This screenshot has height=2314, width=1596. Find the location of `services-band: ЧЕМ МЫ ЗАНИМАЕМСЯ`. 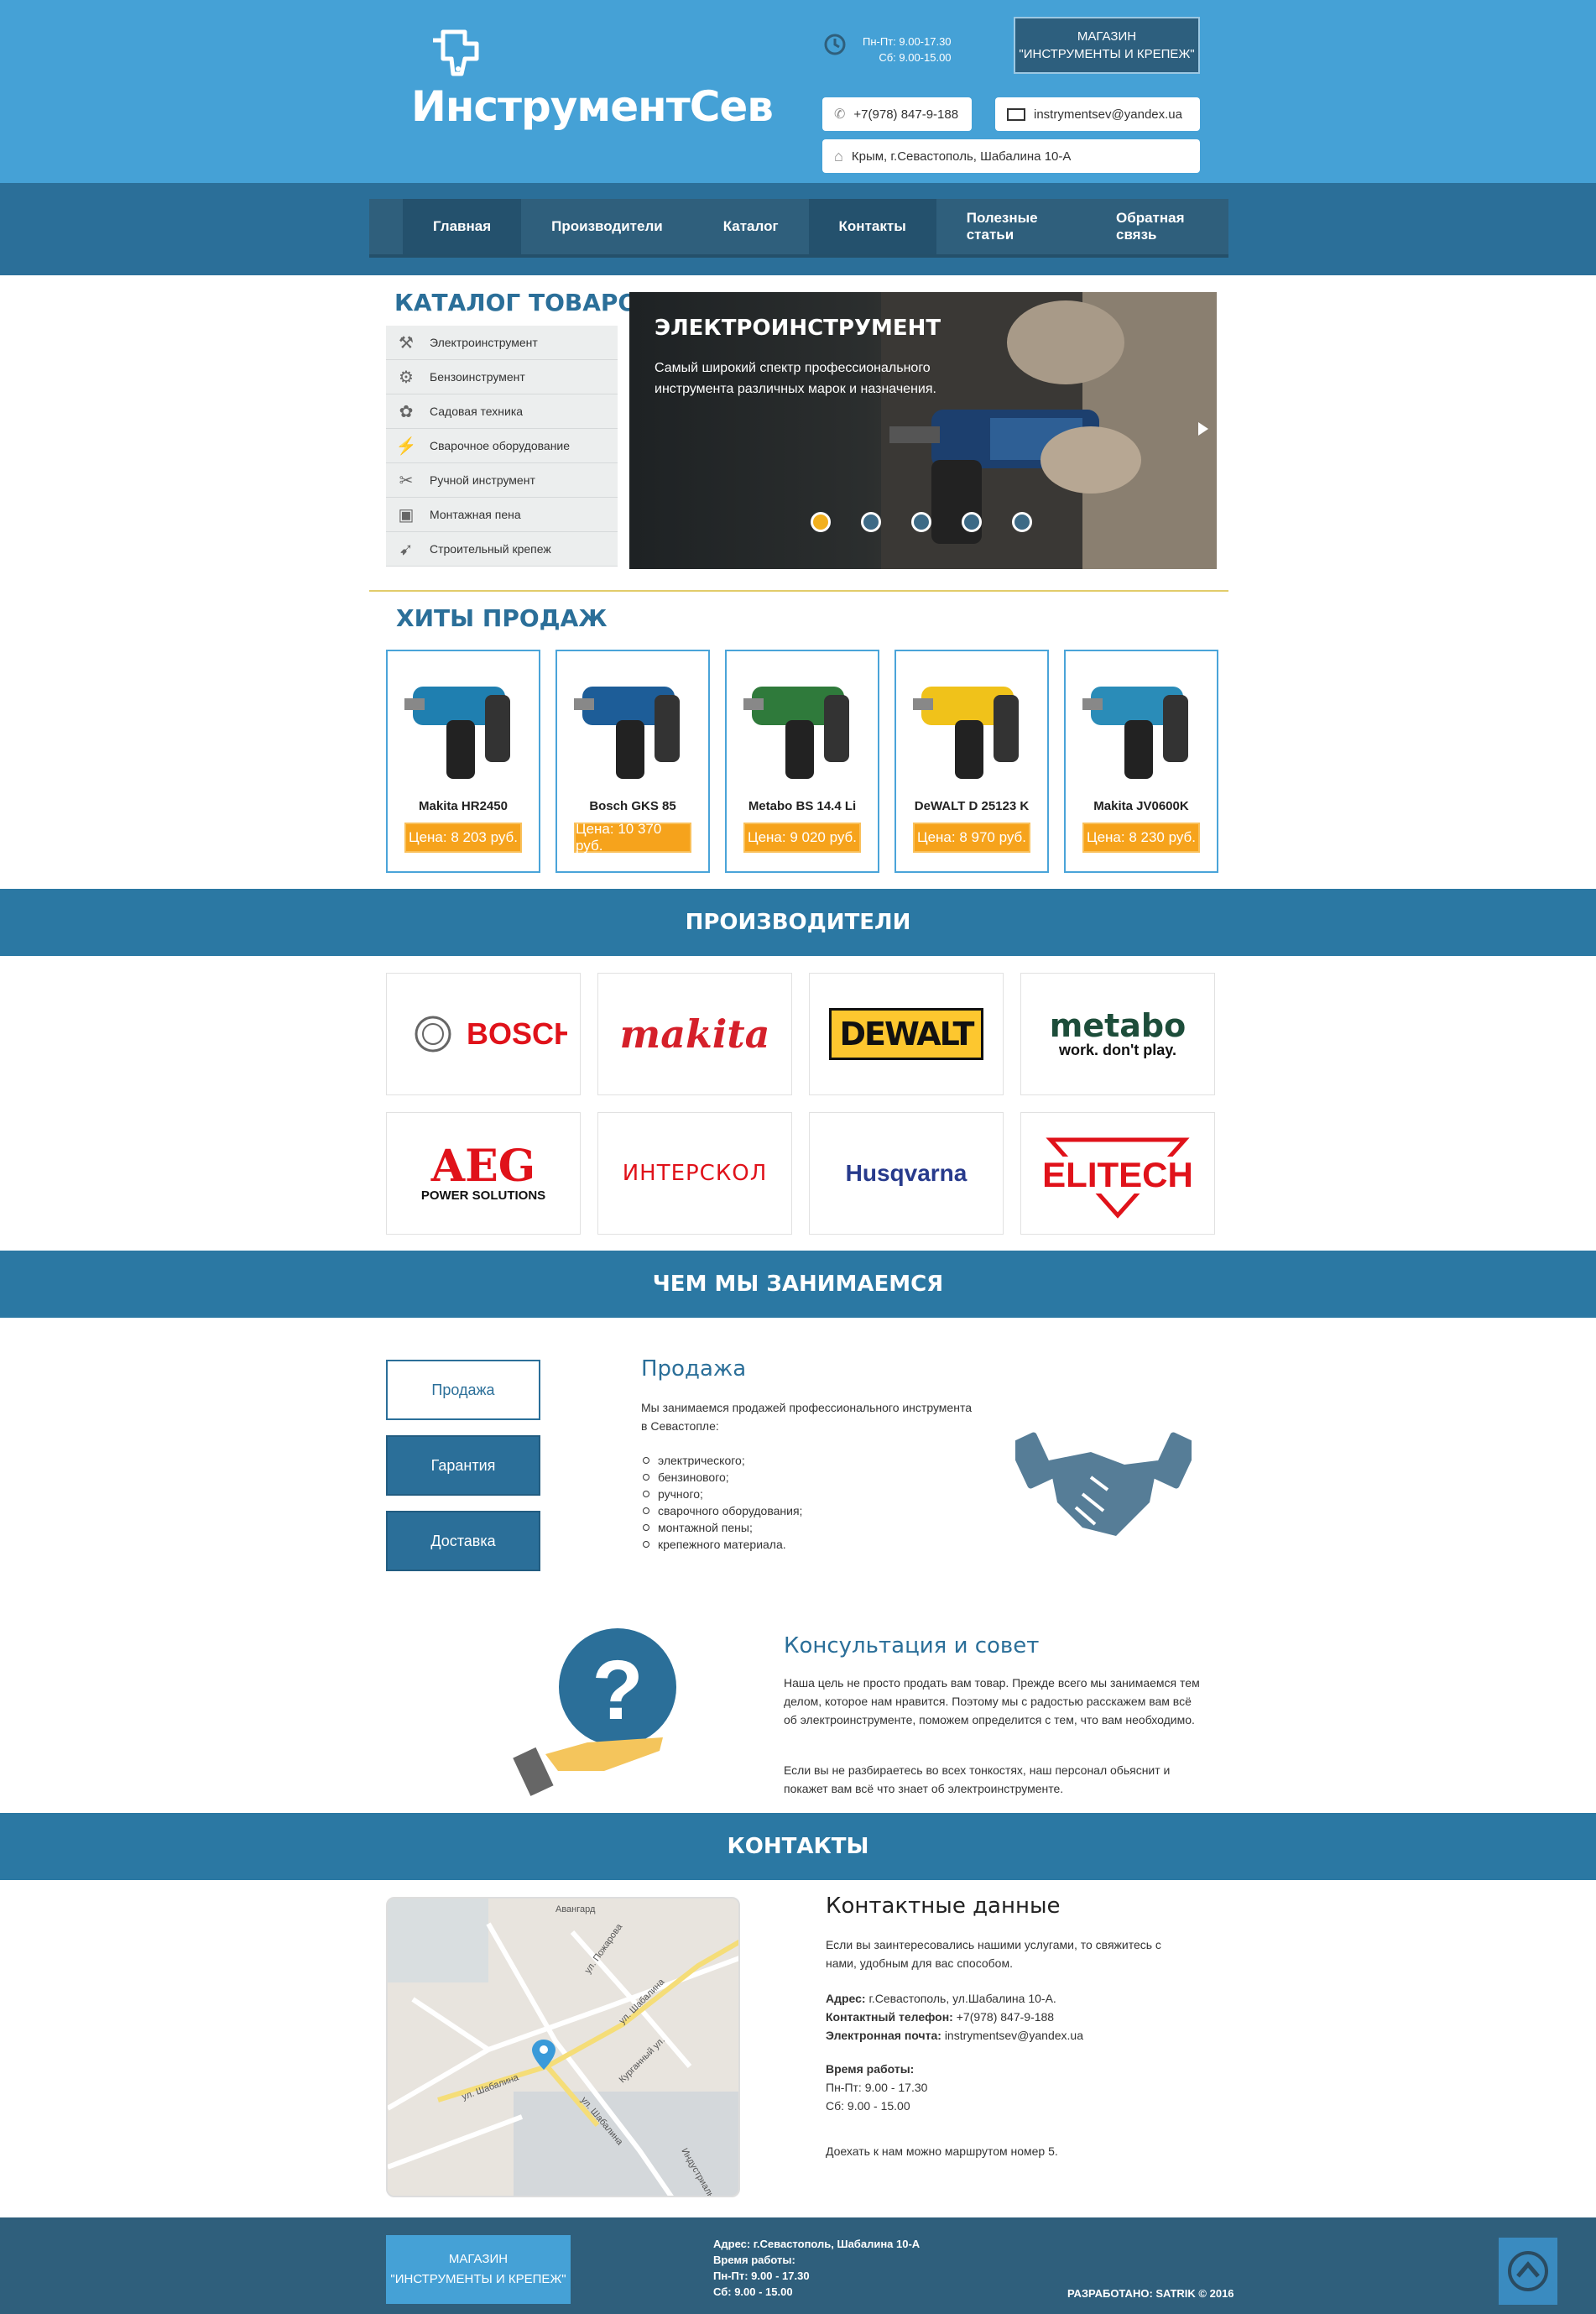

services-band: ЧЕМ МЫ ЗАНИМАЕМСЯ is located at coordinates (798, 1284).